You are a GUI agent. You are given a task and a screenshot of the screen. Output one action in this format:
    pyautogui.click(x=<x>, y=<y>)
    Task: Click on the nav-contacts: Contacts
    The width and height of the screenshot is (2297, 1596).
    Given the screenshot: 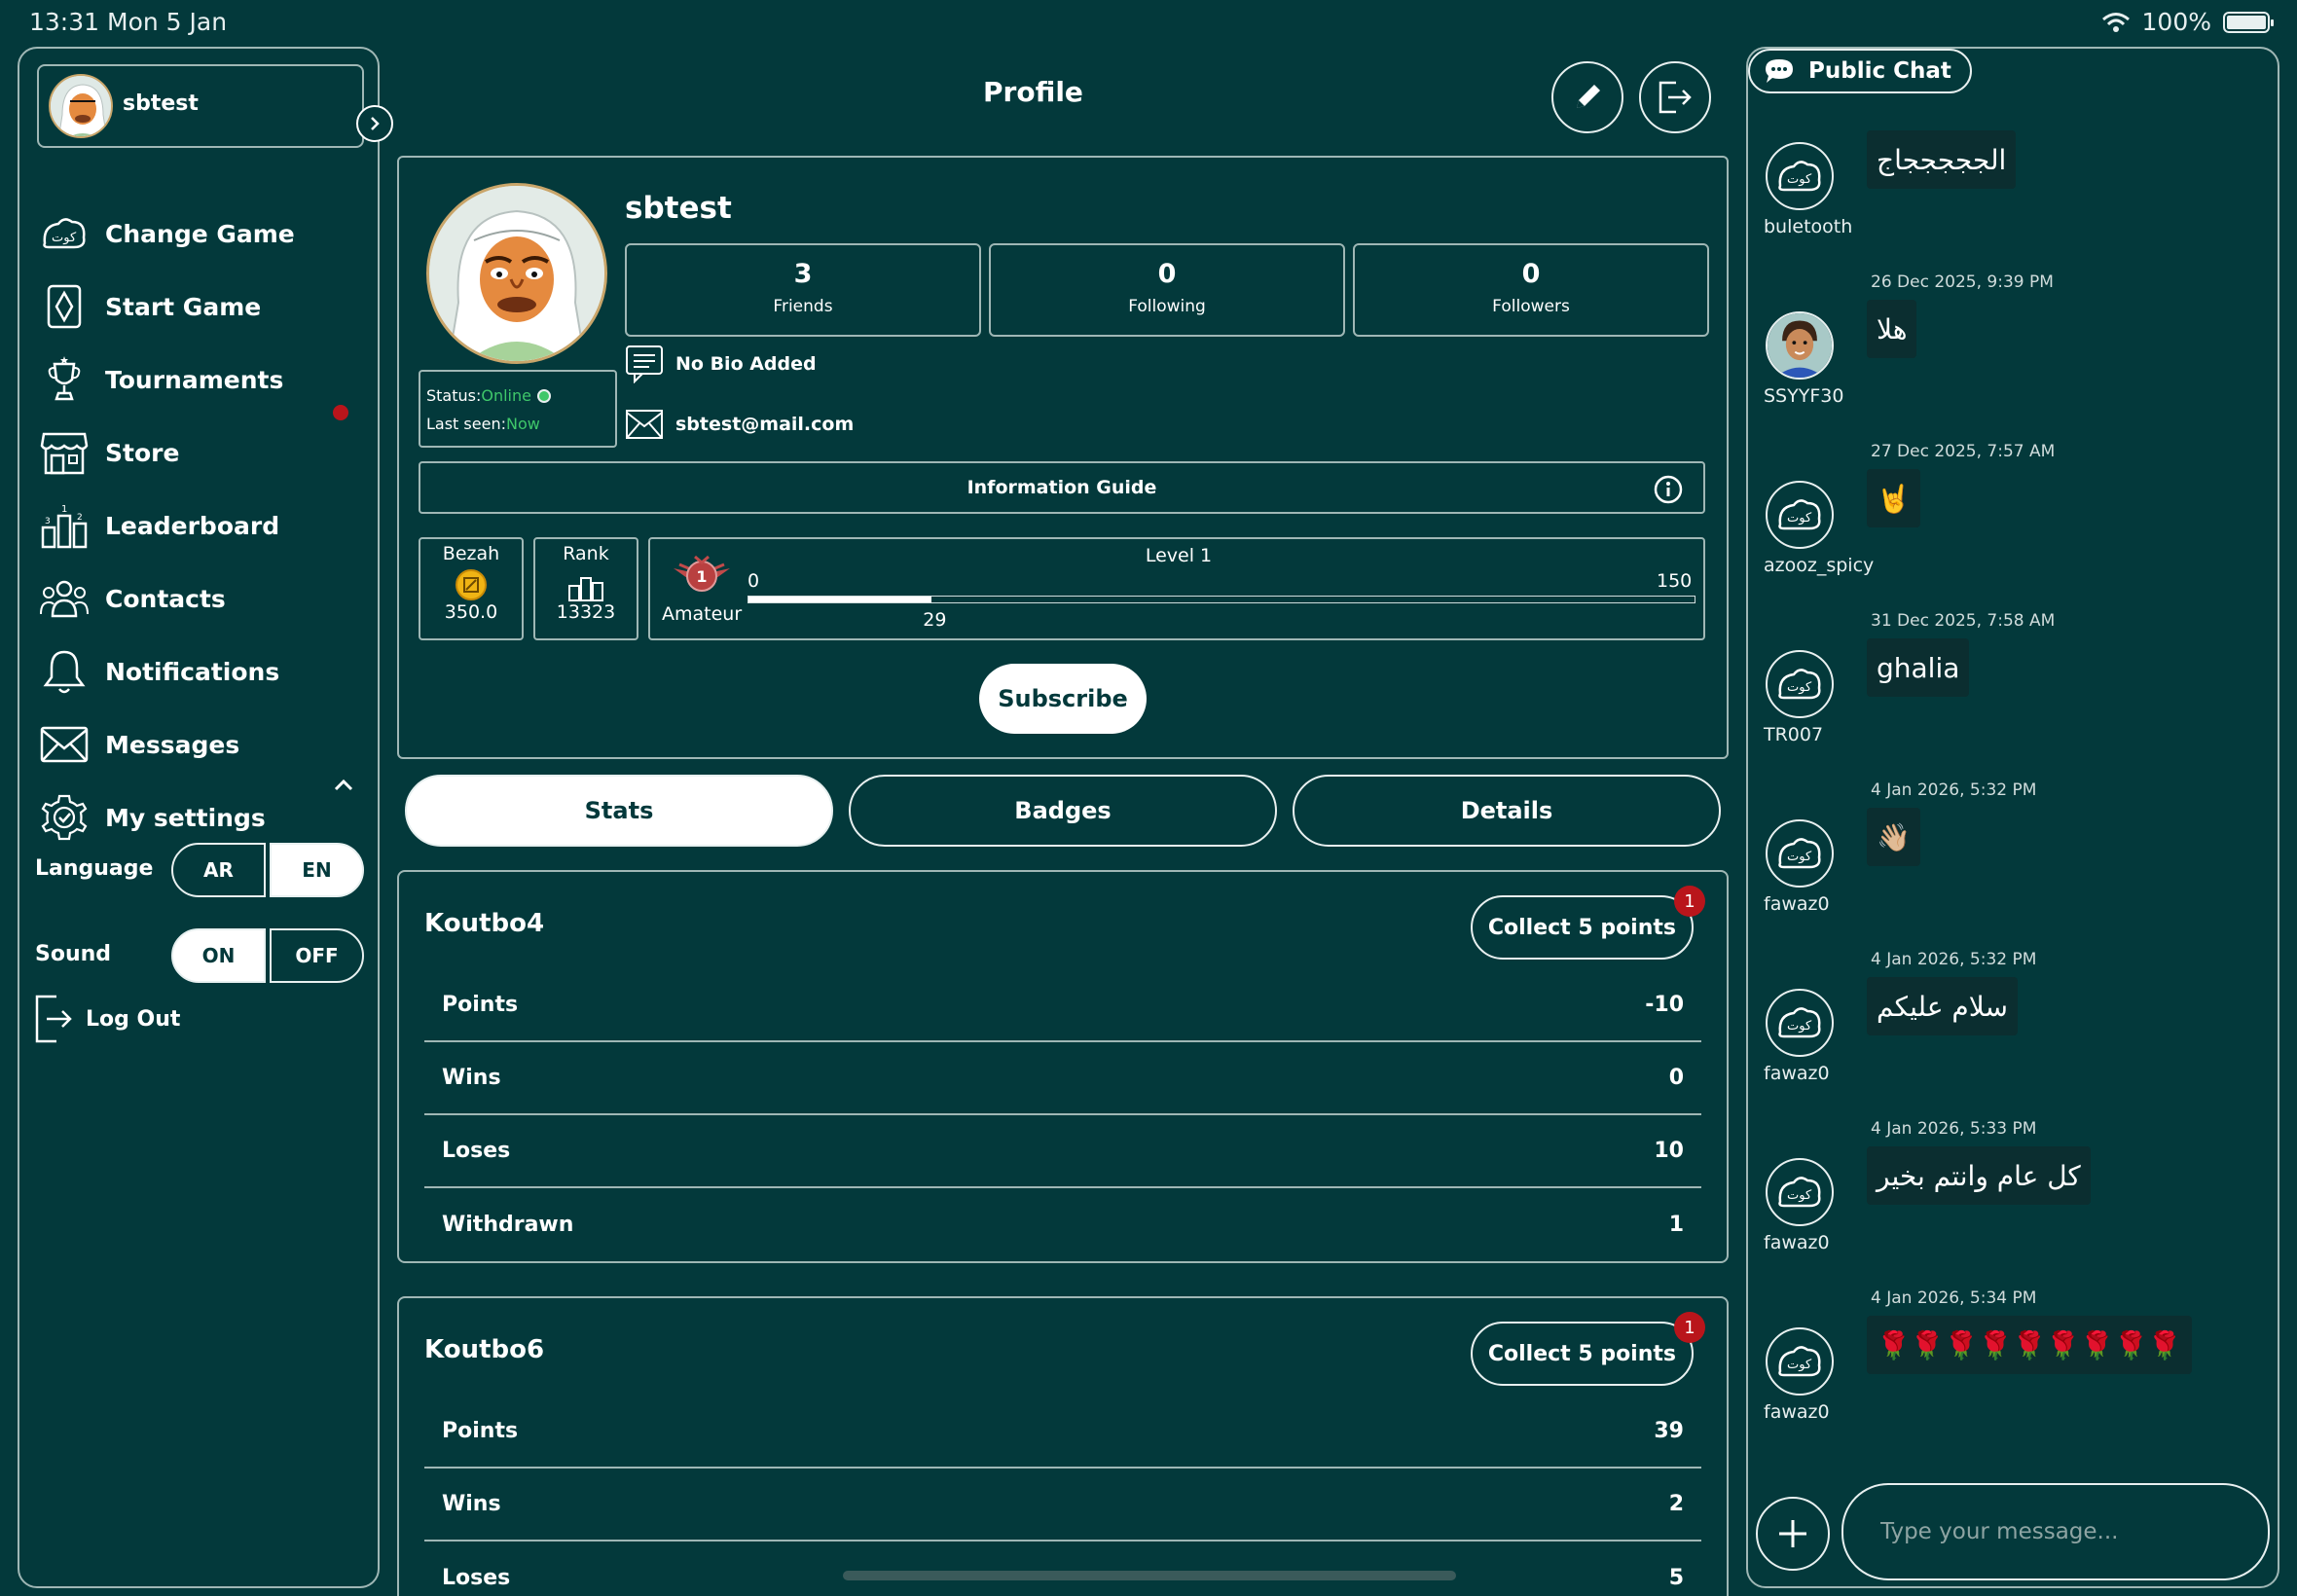 What is the action you would take?
    pyautogui.click(x=204, y=598)
    